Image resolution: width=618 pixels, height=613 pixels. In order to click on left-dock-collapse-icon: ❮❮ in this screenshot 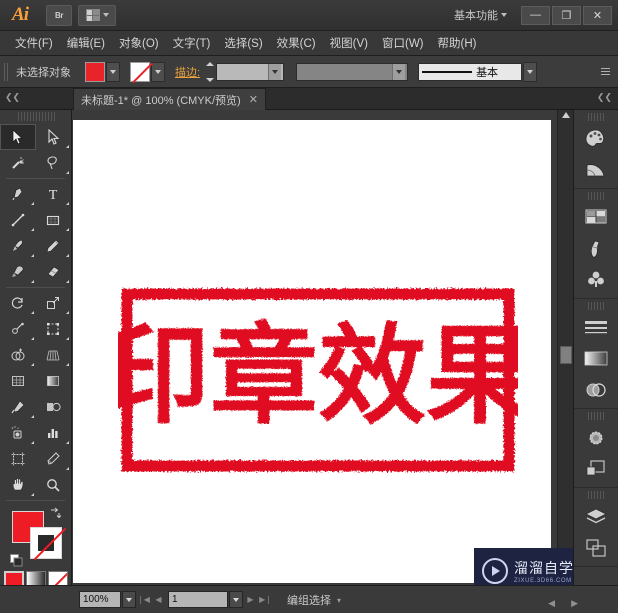, I will do `click(12, 97)`.